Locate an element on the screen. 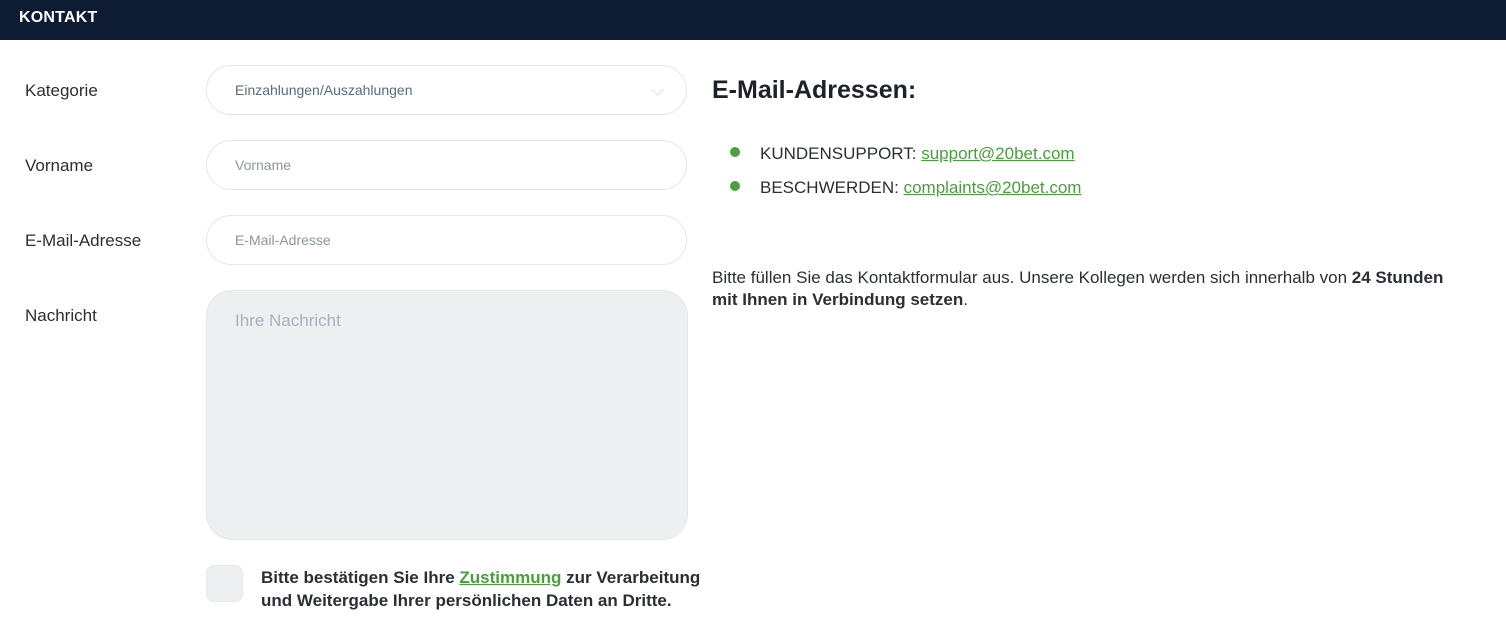 The image size is (1506, 622). email-addresses-heading: E-Mail-Adressen: is located at coordinates (814, 90).